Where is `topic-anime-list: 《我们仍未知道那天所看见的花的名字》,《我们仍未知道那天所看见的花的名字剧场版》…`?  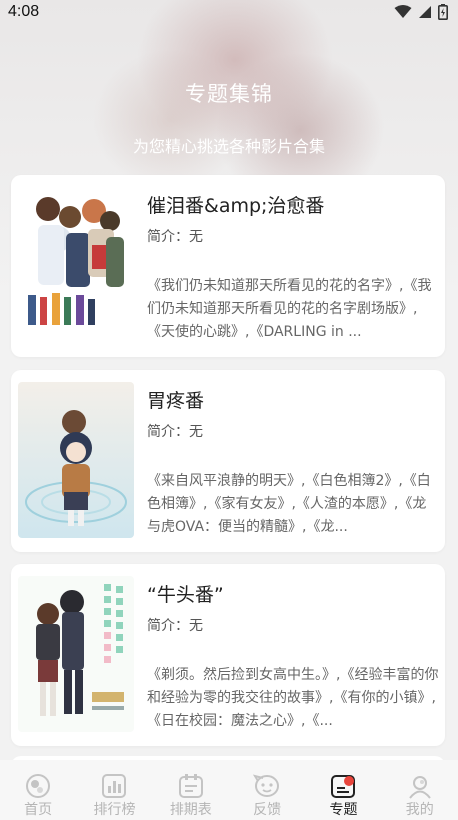
topic-anime-list: 《我们仍未知道那天所看见的花的名字》,《我们仍未知道那天所看见的花的名字剧场版》… is located at coordinates (289, 309).